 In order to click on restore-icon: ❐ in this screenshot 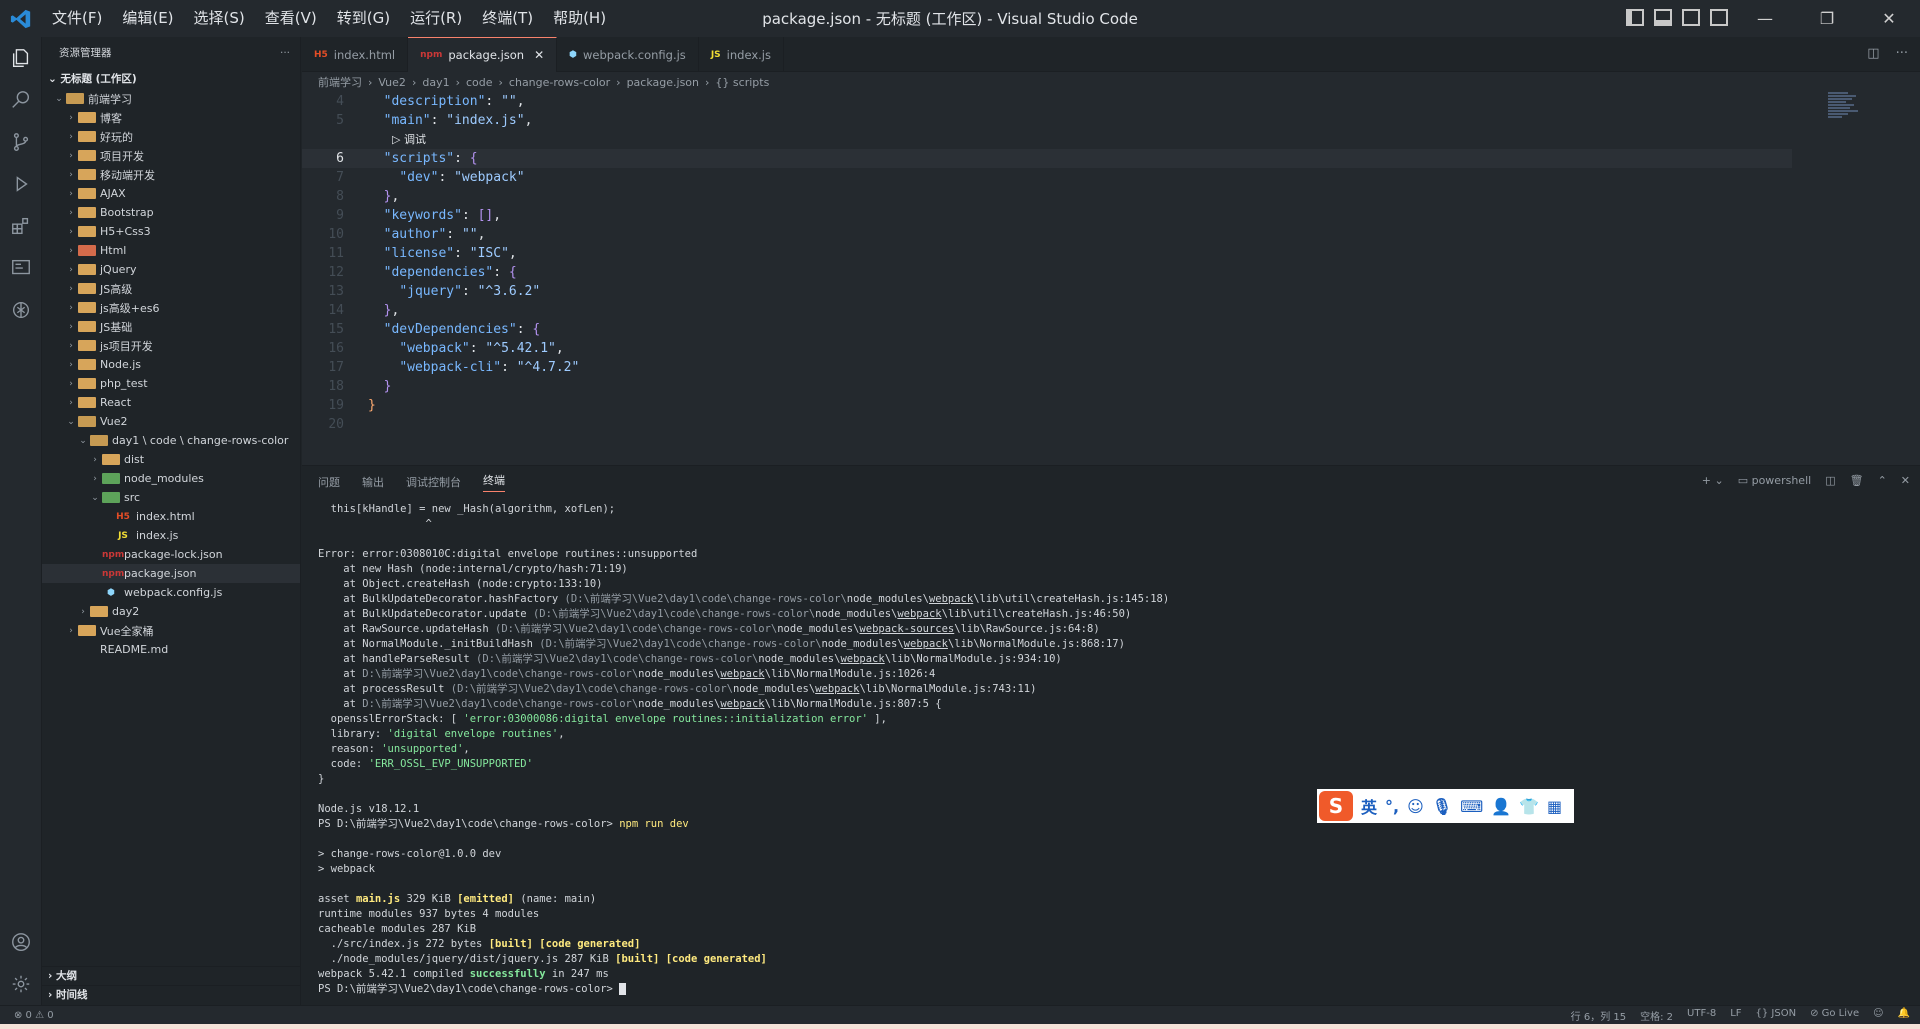, I will do `click(1827, 18)`.